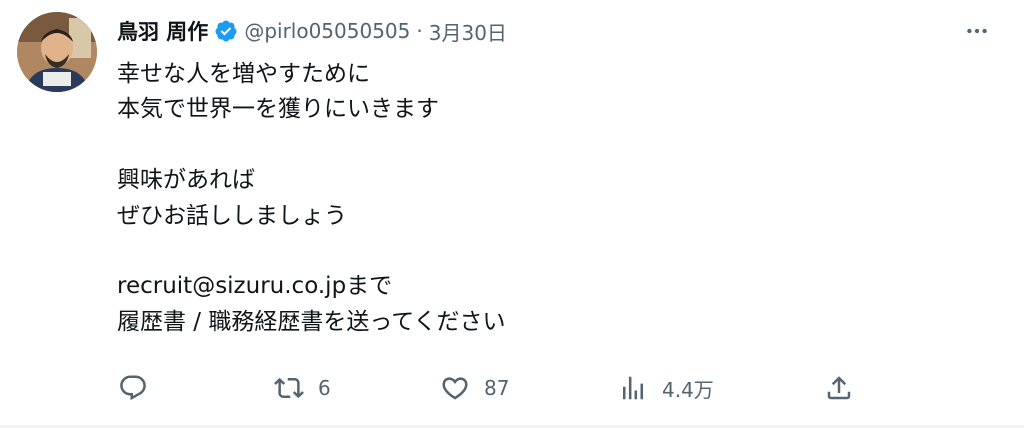  I want to click on action-bar: 6 87 4.4万, so click(488, 388).